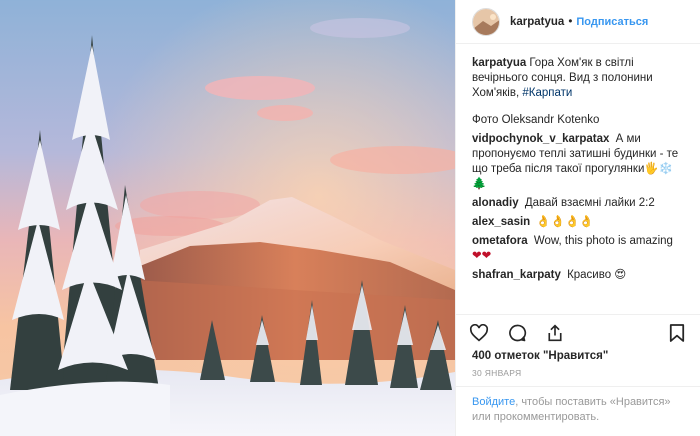  What do you see at coordinates (603, 241) in the screenshot?
I see `comment-text: Wow, this photo is amazing` at bounding box center [603, 241].